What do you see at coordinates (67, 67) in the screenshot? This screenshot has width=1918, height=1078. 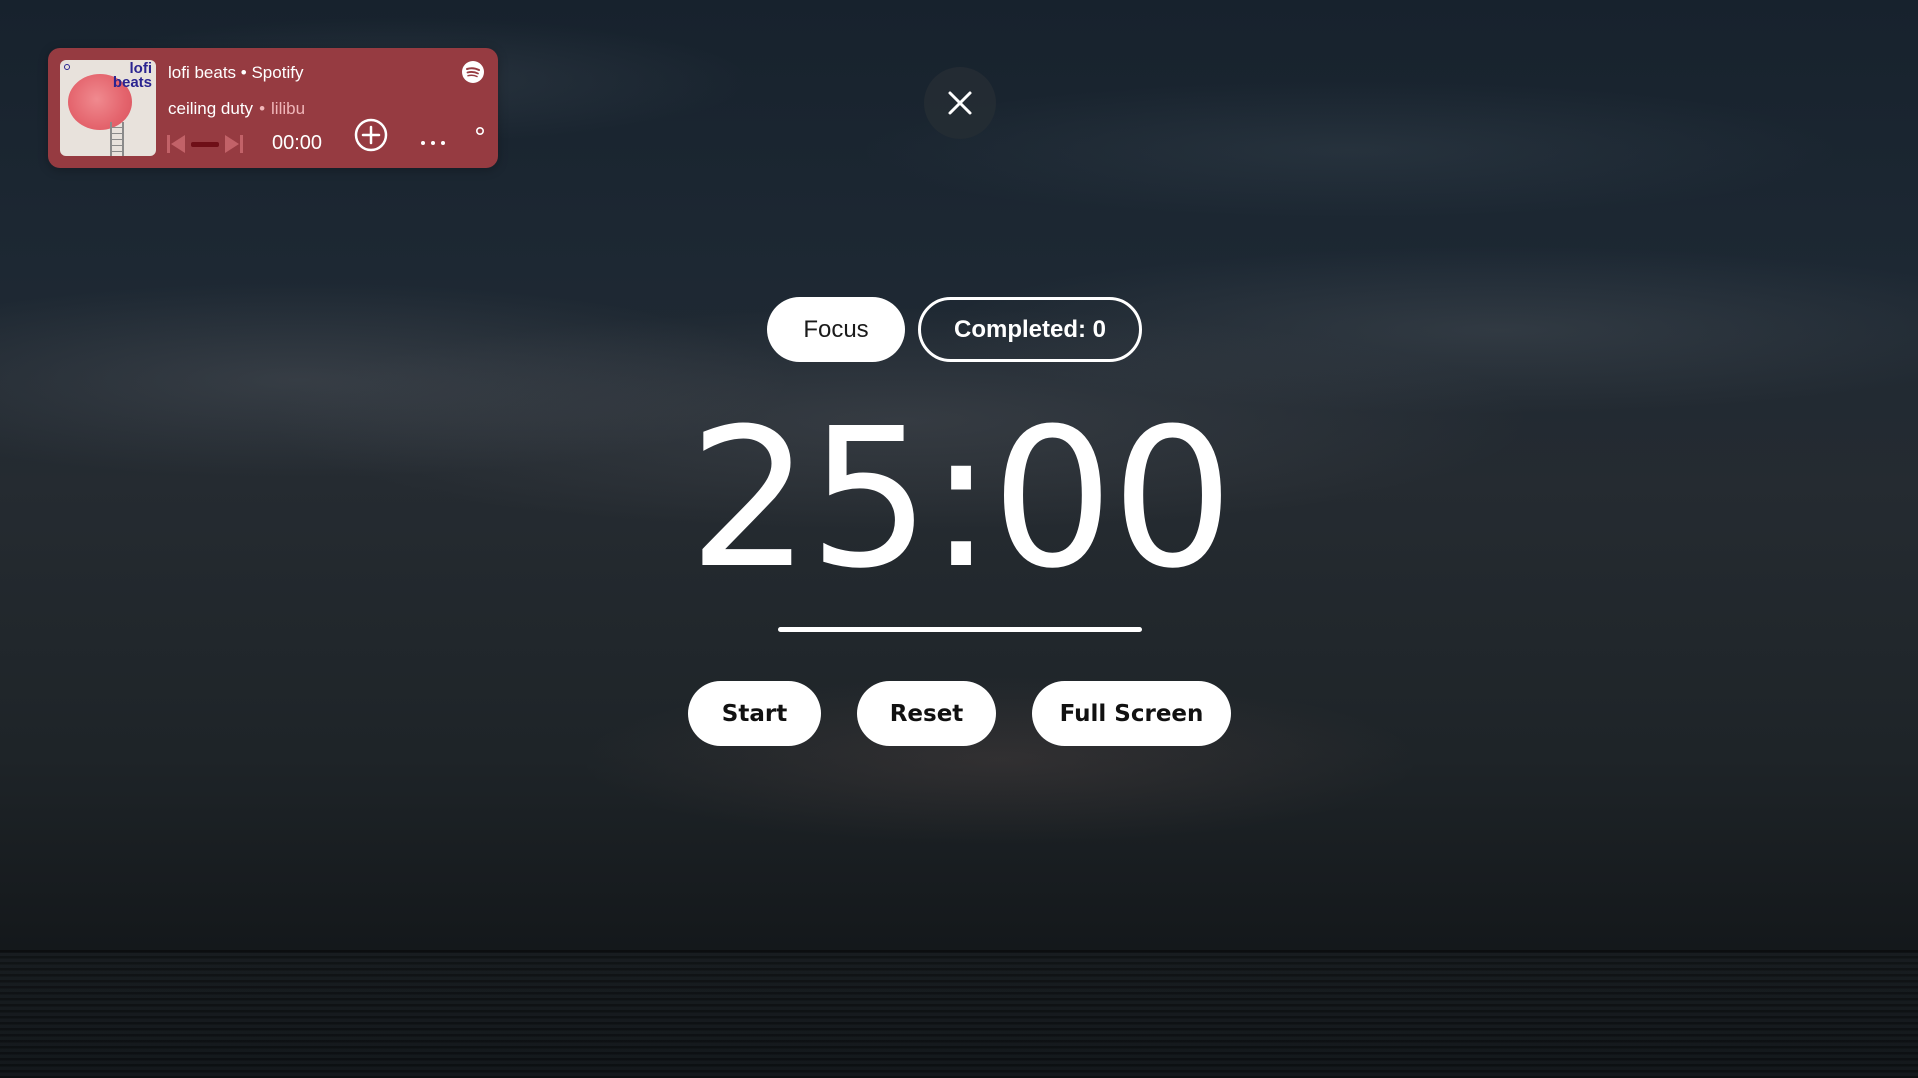 I see `cover-dot-icon` at bounding box center [67, 67].